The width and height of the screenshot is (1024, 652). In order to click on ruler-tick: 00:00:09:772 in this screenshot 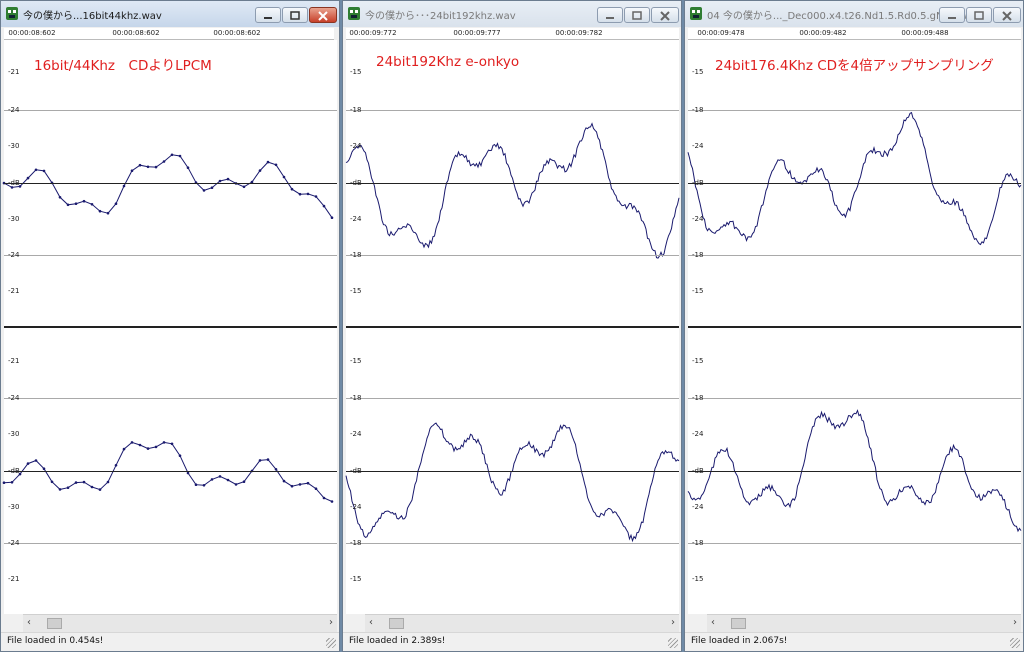, I will do `click(373, 33)`.